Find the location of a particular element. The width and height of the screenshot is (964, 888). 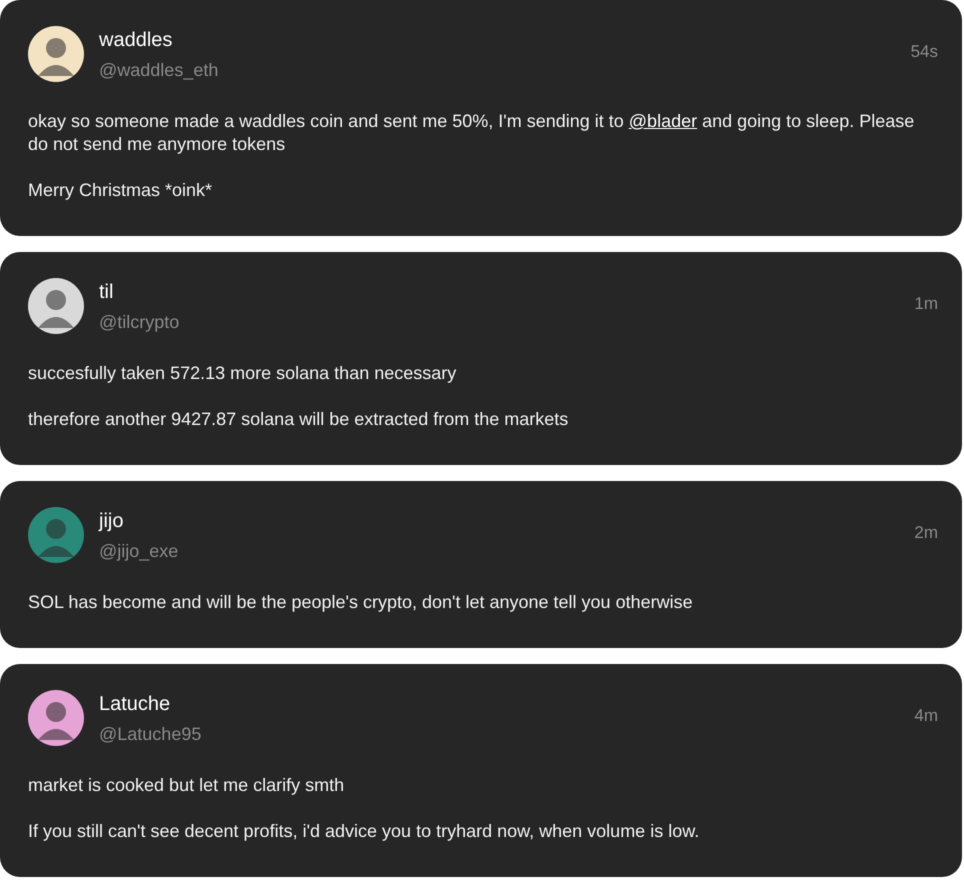

post-text: SOL has become and will be the people's crypto, don't let anyone tell you otherwise is located at coordinates (361, 602).